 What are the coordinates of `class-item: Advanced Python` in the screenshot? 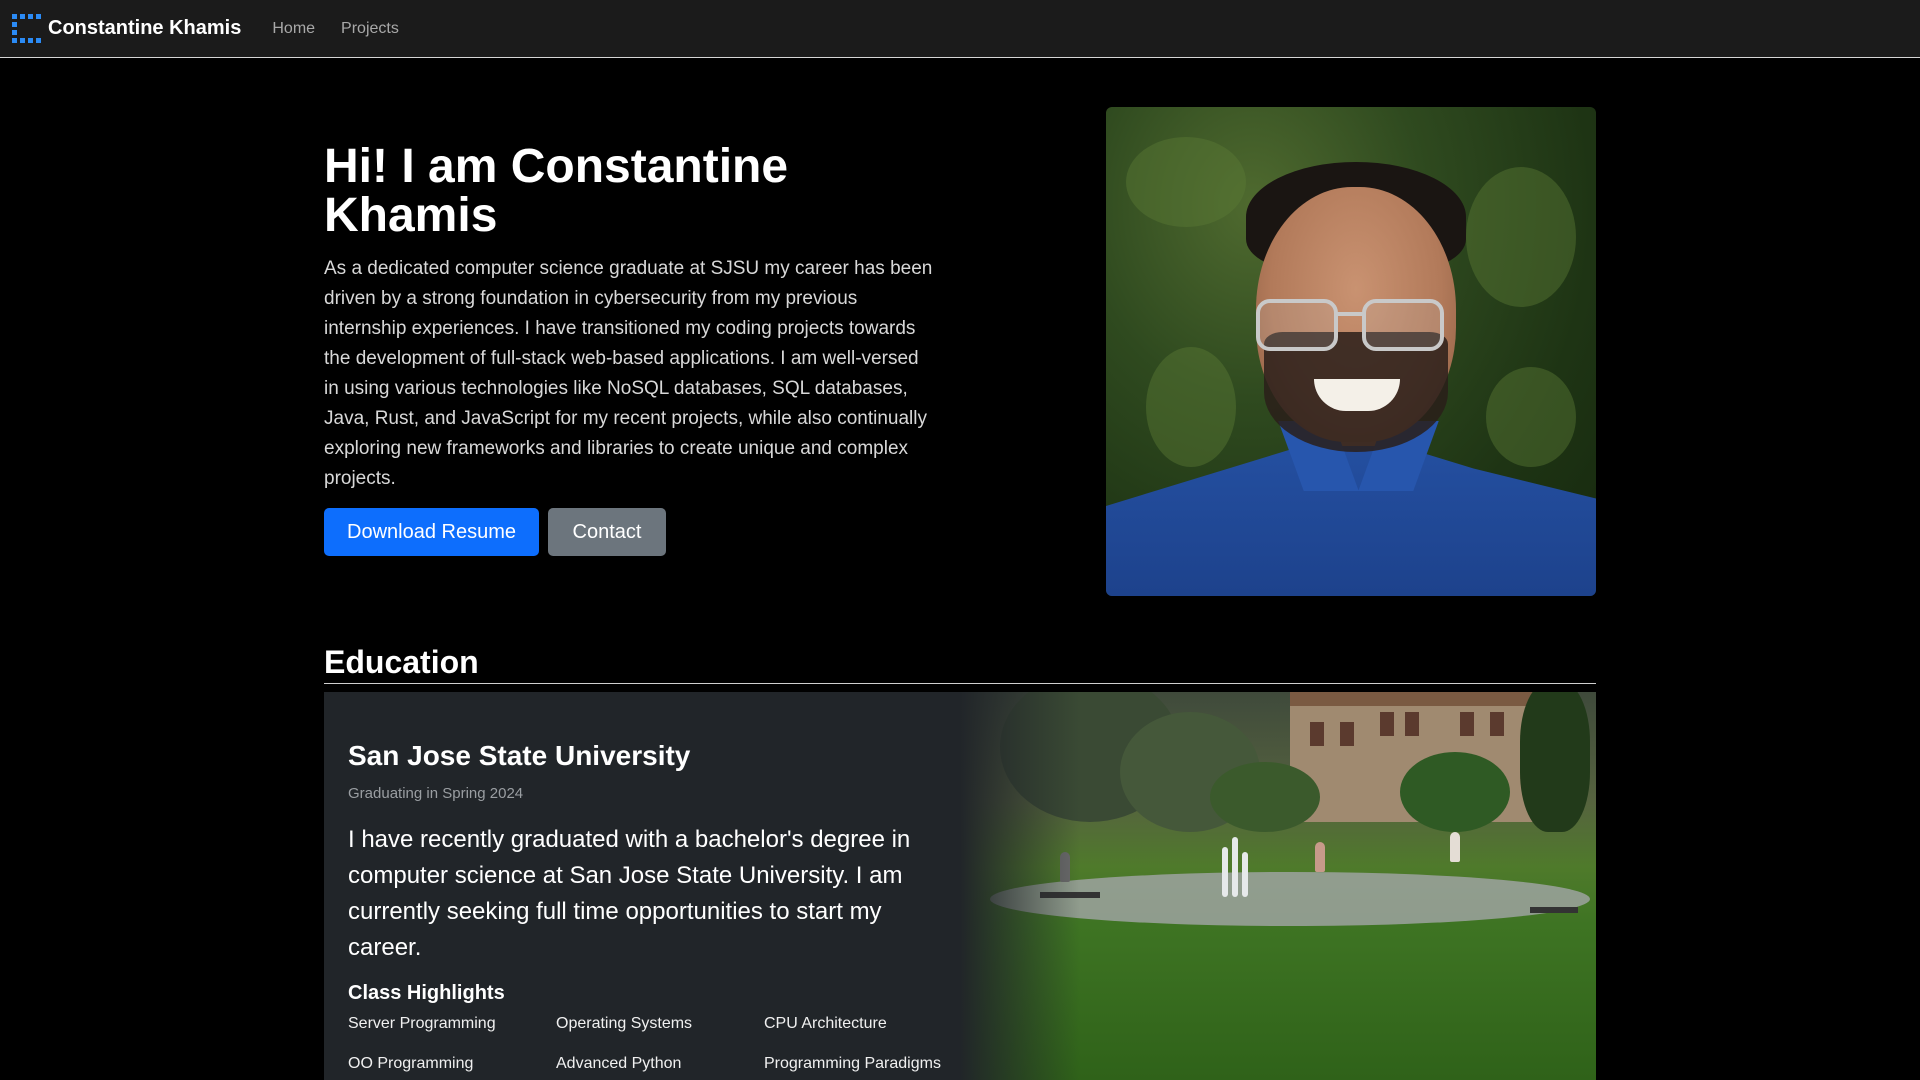 It's located at (619, 1063).